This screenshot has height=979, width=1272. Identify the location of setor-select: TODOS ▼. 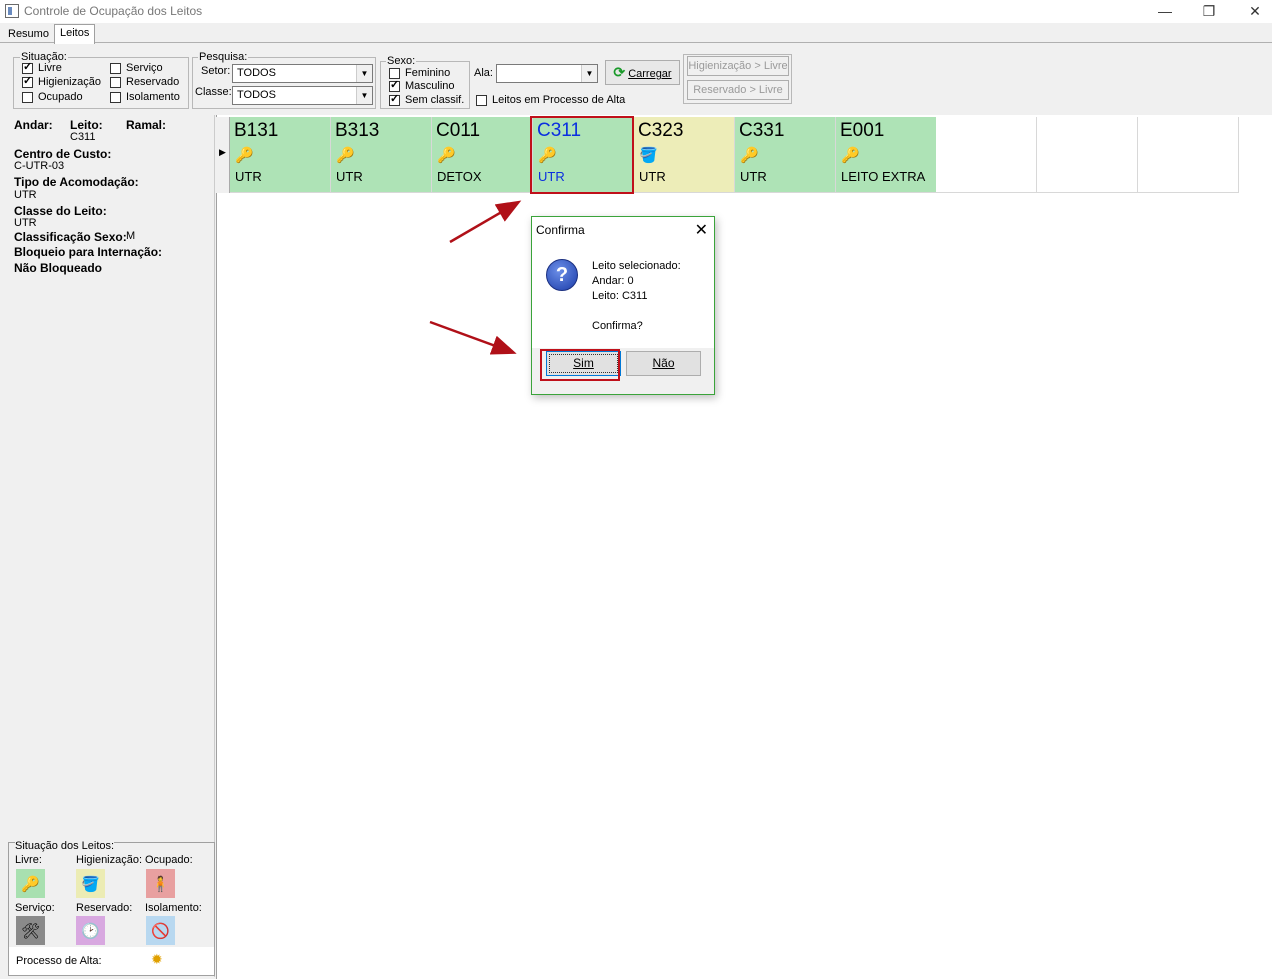
(302, 73).